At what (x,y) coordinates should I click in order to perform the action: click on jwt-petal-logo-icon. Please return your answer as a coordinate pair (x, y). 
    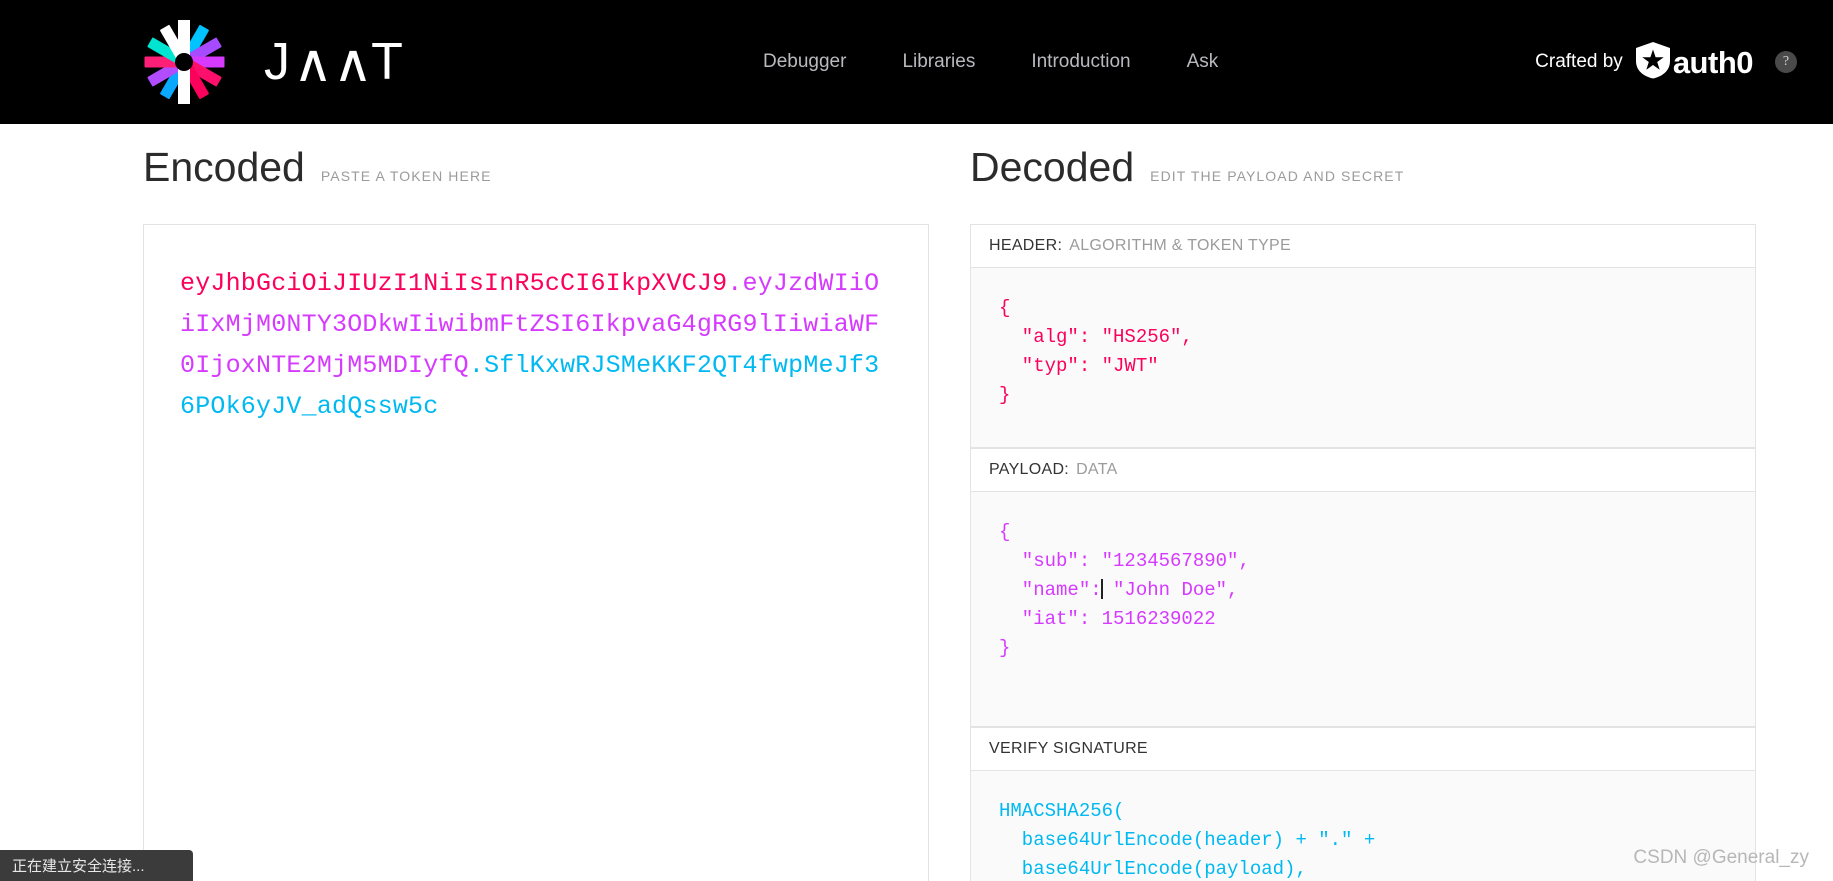
    Looking at the image, I should click on (184, 62).